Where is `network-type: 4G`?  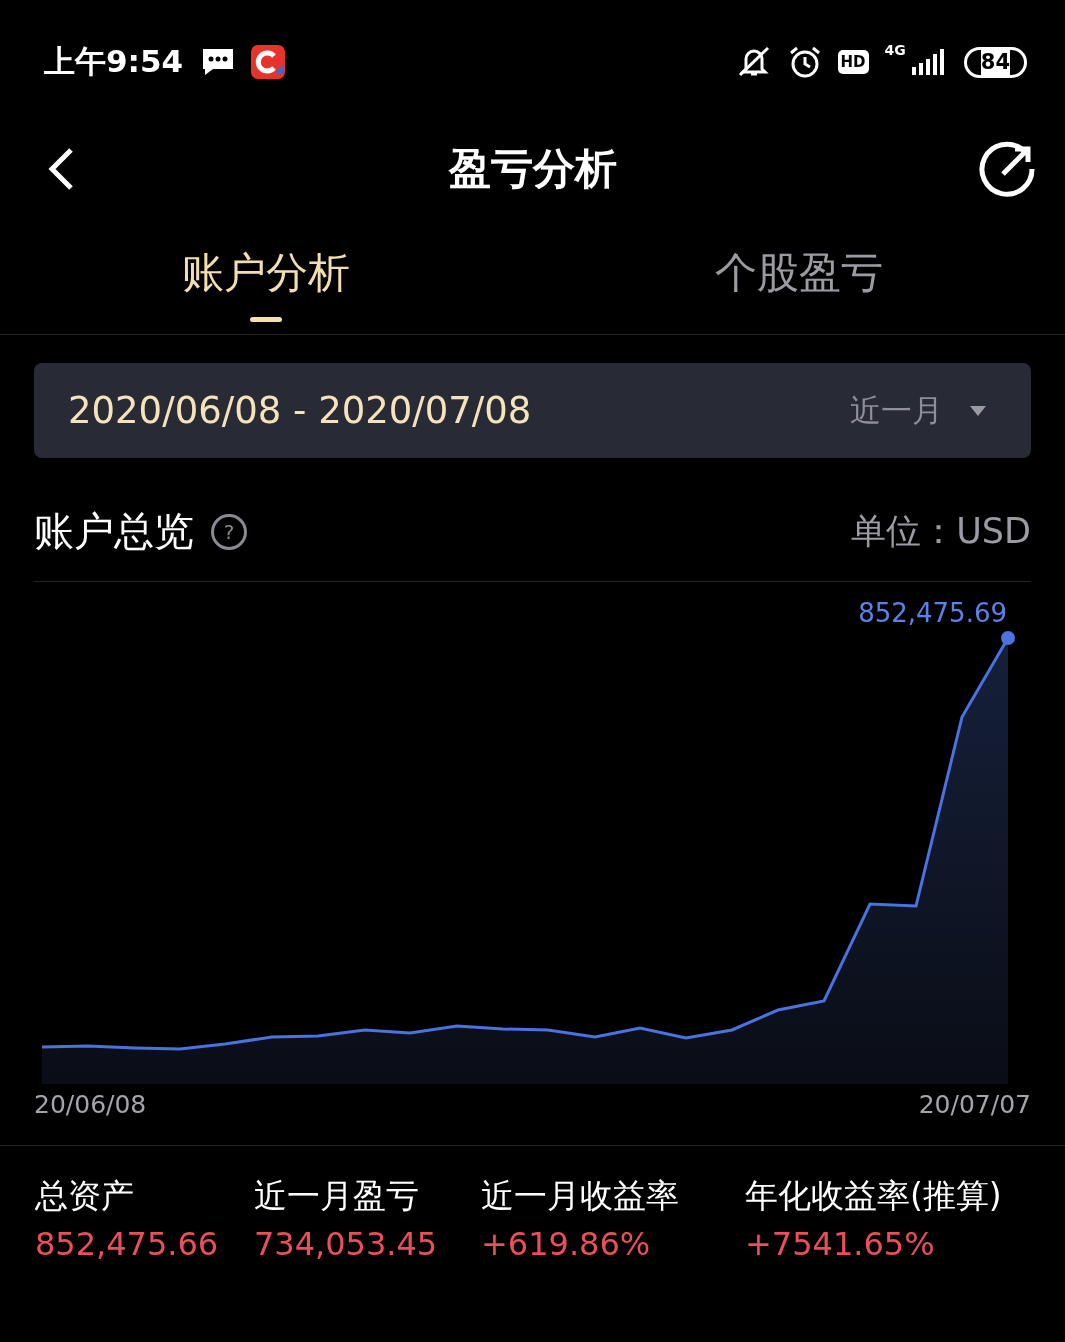 network-type: 4G is located at coordinates (895, 50).